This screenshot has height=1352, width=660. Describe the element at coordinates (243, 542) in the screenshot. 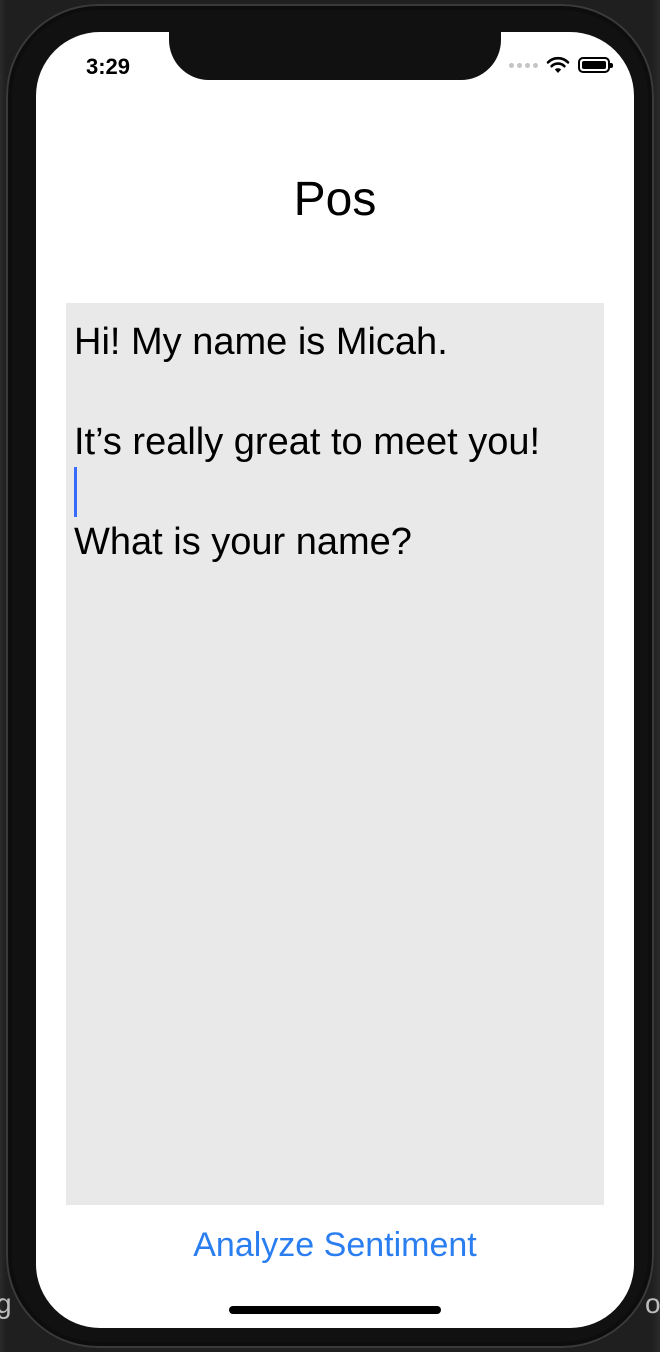

I see `text-line: What is your name?` at that location.